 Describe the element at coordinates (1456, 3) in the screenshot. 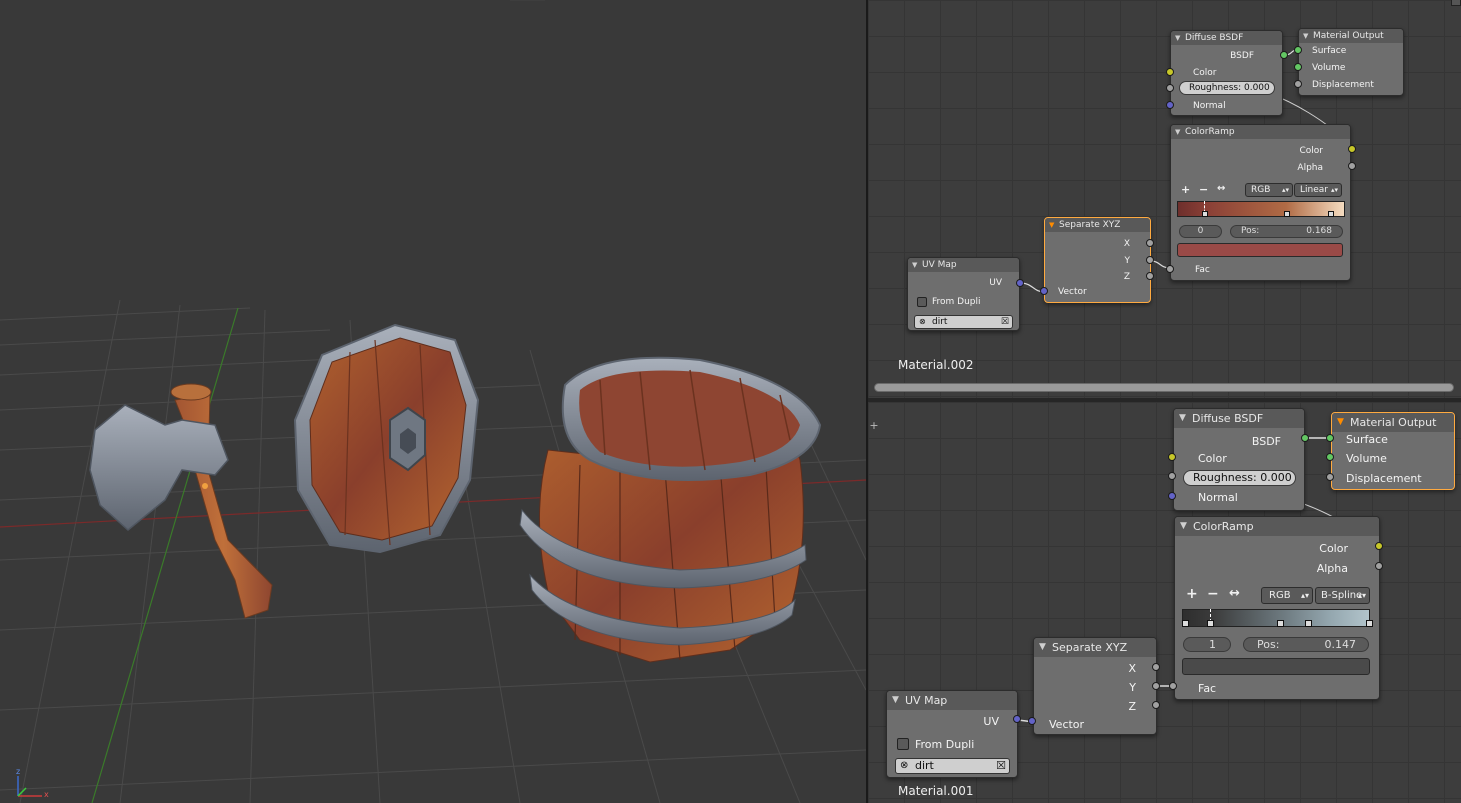

I see `area-corner-widget` at that location.